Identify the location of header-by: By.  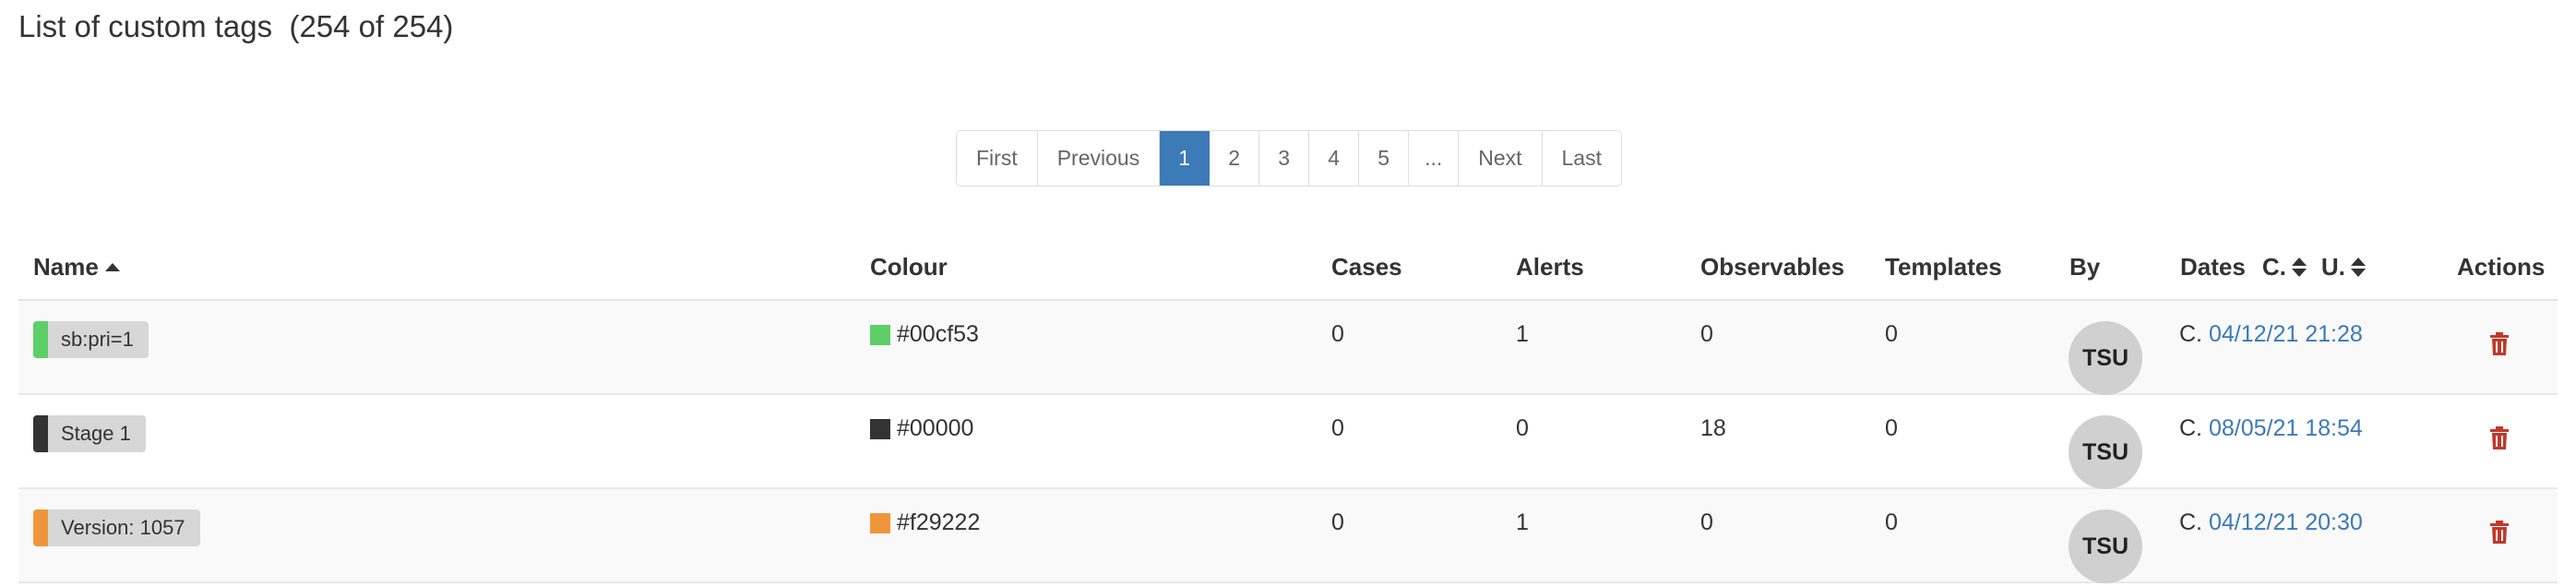
(2085, 267).